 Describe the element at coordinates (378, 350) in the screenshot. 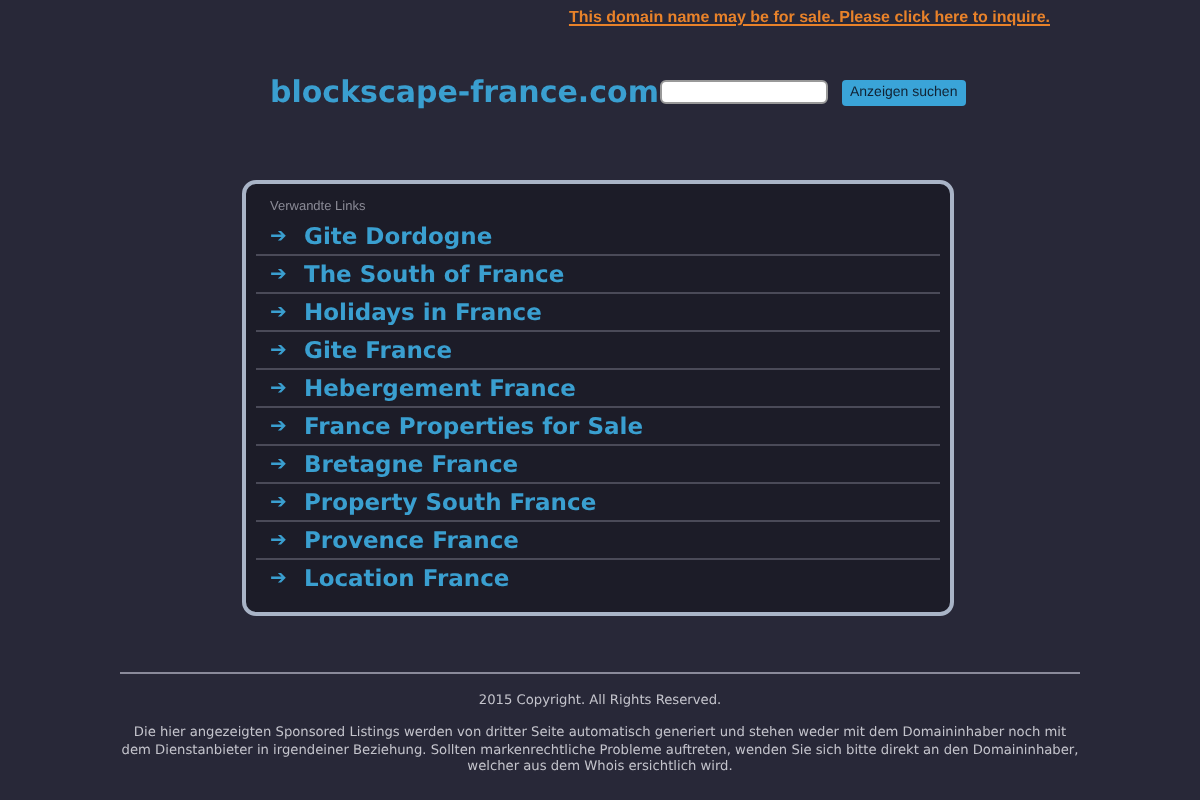

I see `related-link: Gite France` at that location.